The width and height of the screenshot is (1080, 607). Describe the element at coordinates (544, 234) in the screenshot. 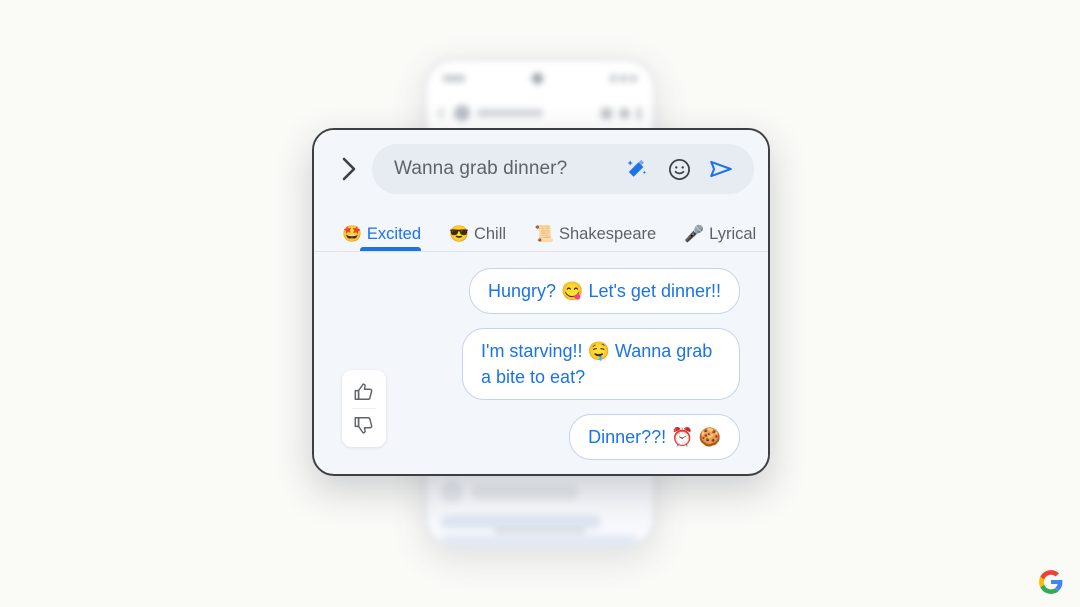

I see `scroll-emoji: 📜` at that location.